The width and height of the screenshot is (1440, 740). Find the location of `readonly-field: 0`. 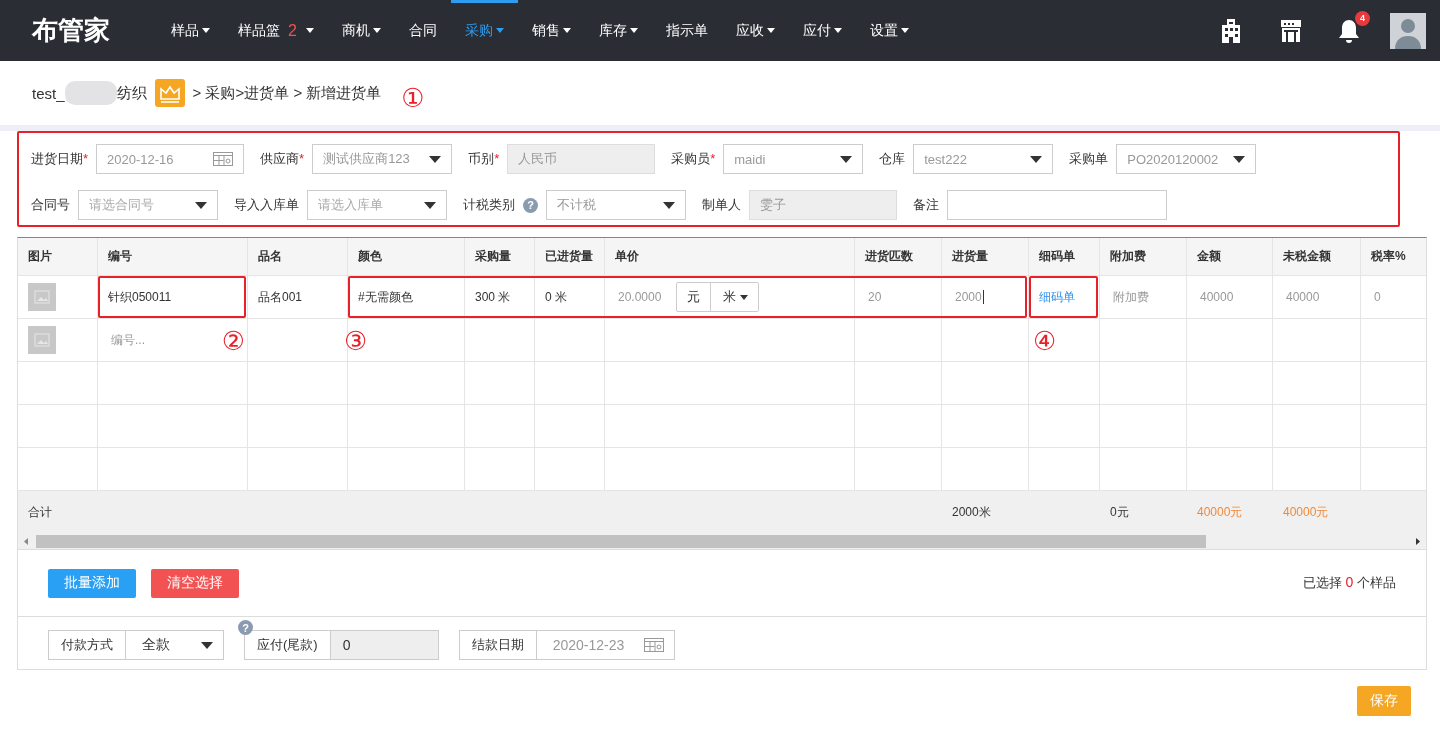

readonly-field: 0 is located at coordinates (384, 645).